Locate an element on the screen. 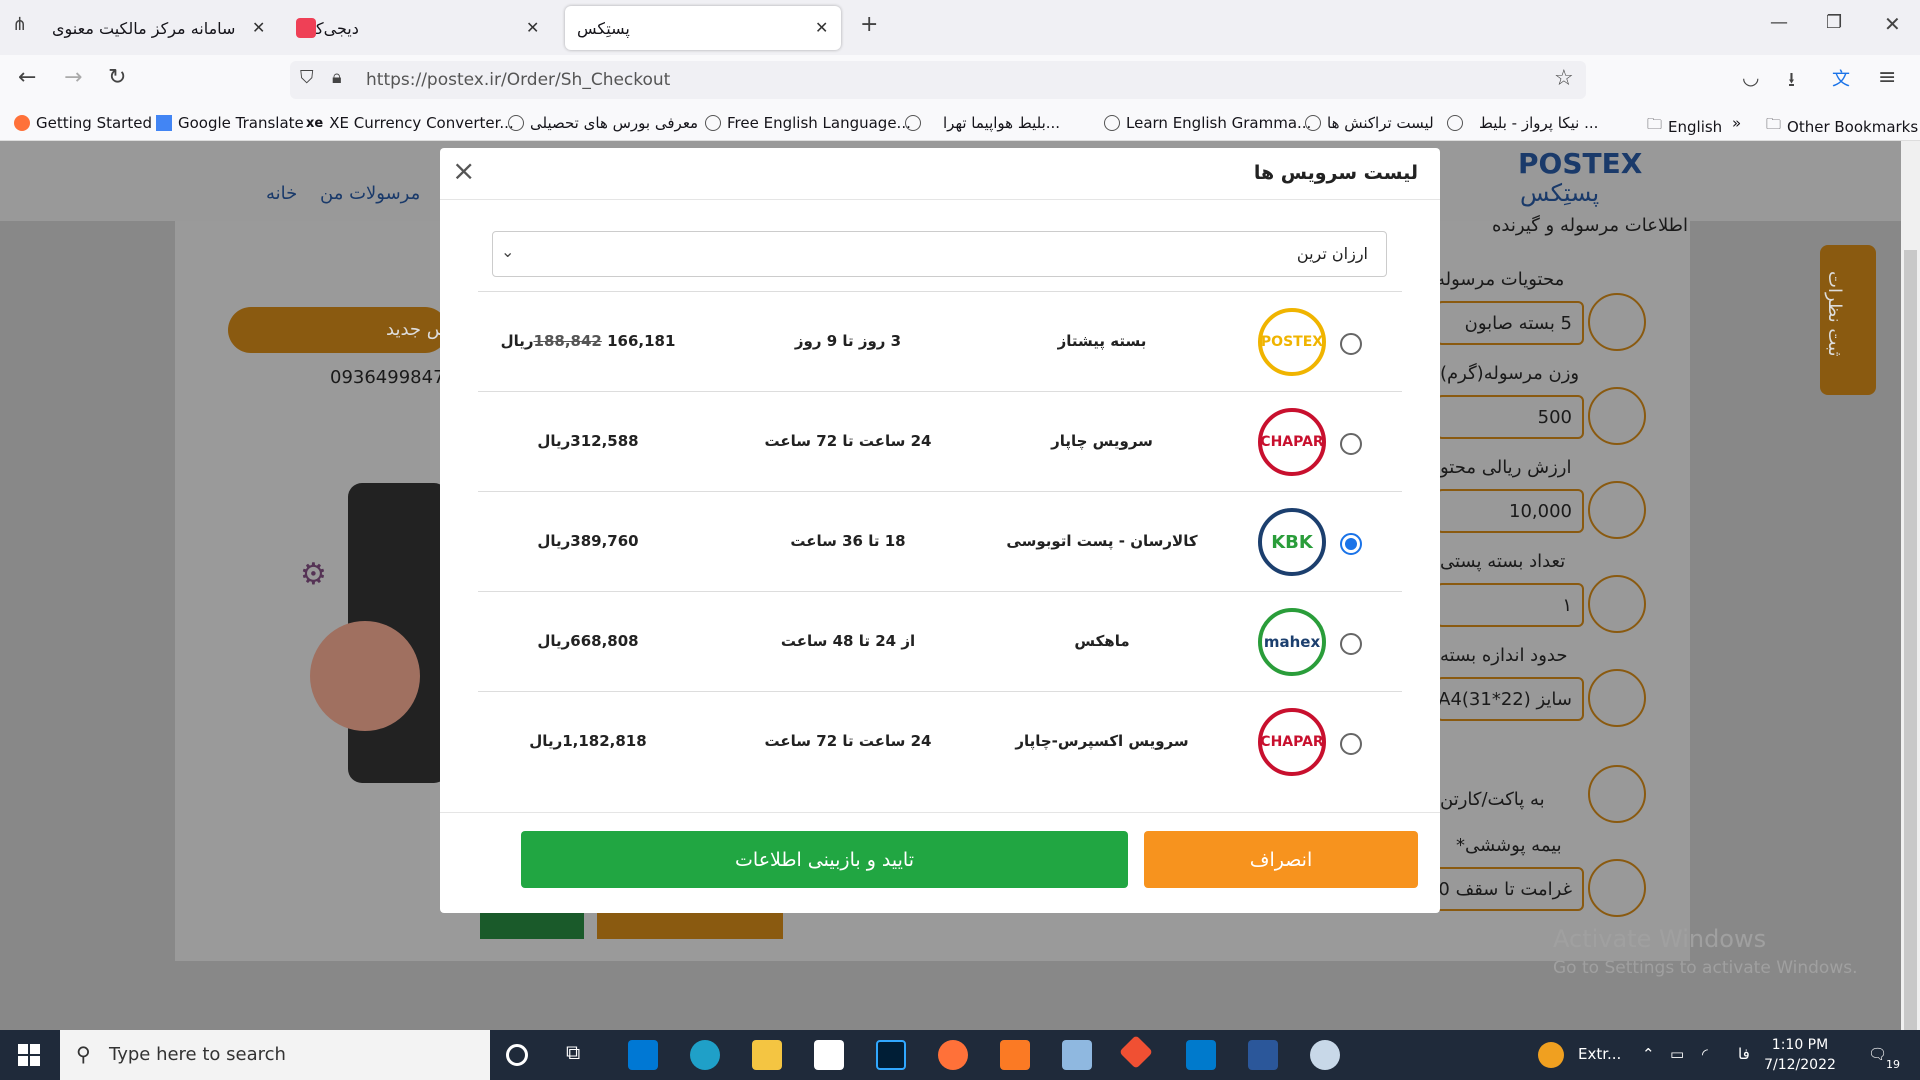 This screenshot has height=1080, width=1920. search-icon: ⚲ is located at coordinates (83, 1054).